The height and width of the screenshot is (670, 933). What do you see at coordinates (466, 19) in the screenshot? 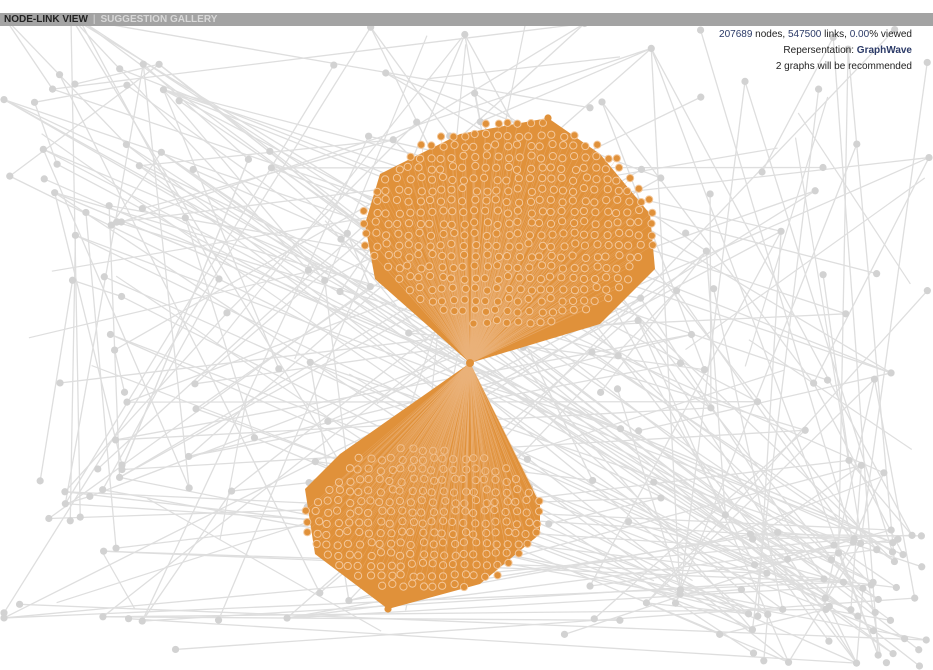
I see `view-tab-bar: NODE-LINK VIEW | SUGGESTION GALLERY` at bounding box center [466, 19].